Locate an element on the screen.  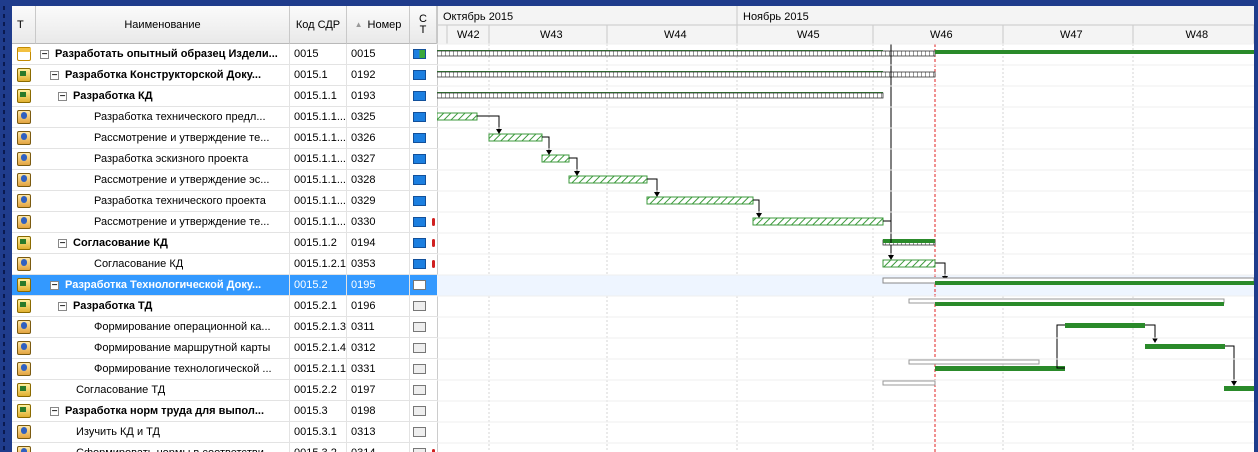
task-name: Формирование маршрутной карты is located at coordinates (182, 348).